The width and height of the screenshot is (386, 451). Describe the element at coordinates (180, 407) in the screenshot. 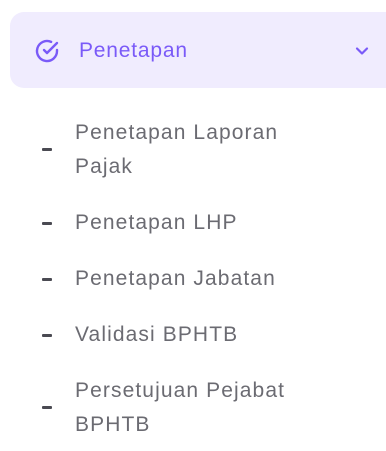

I see `submenu-item-label: Persetujuan Pejabat BPHTB` at that location.